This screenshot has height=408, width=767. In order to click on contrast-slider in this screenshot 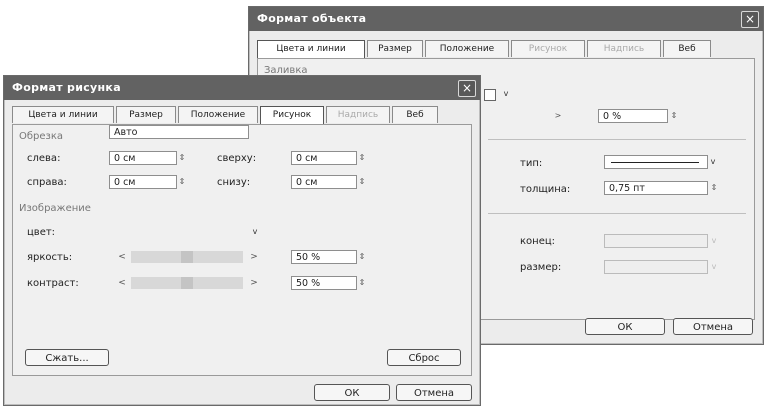, I will do `click(187, 283)`.